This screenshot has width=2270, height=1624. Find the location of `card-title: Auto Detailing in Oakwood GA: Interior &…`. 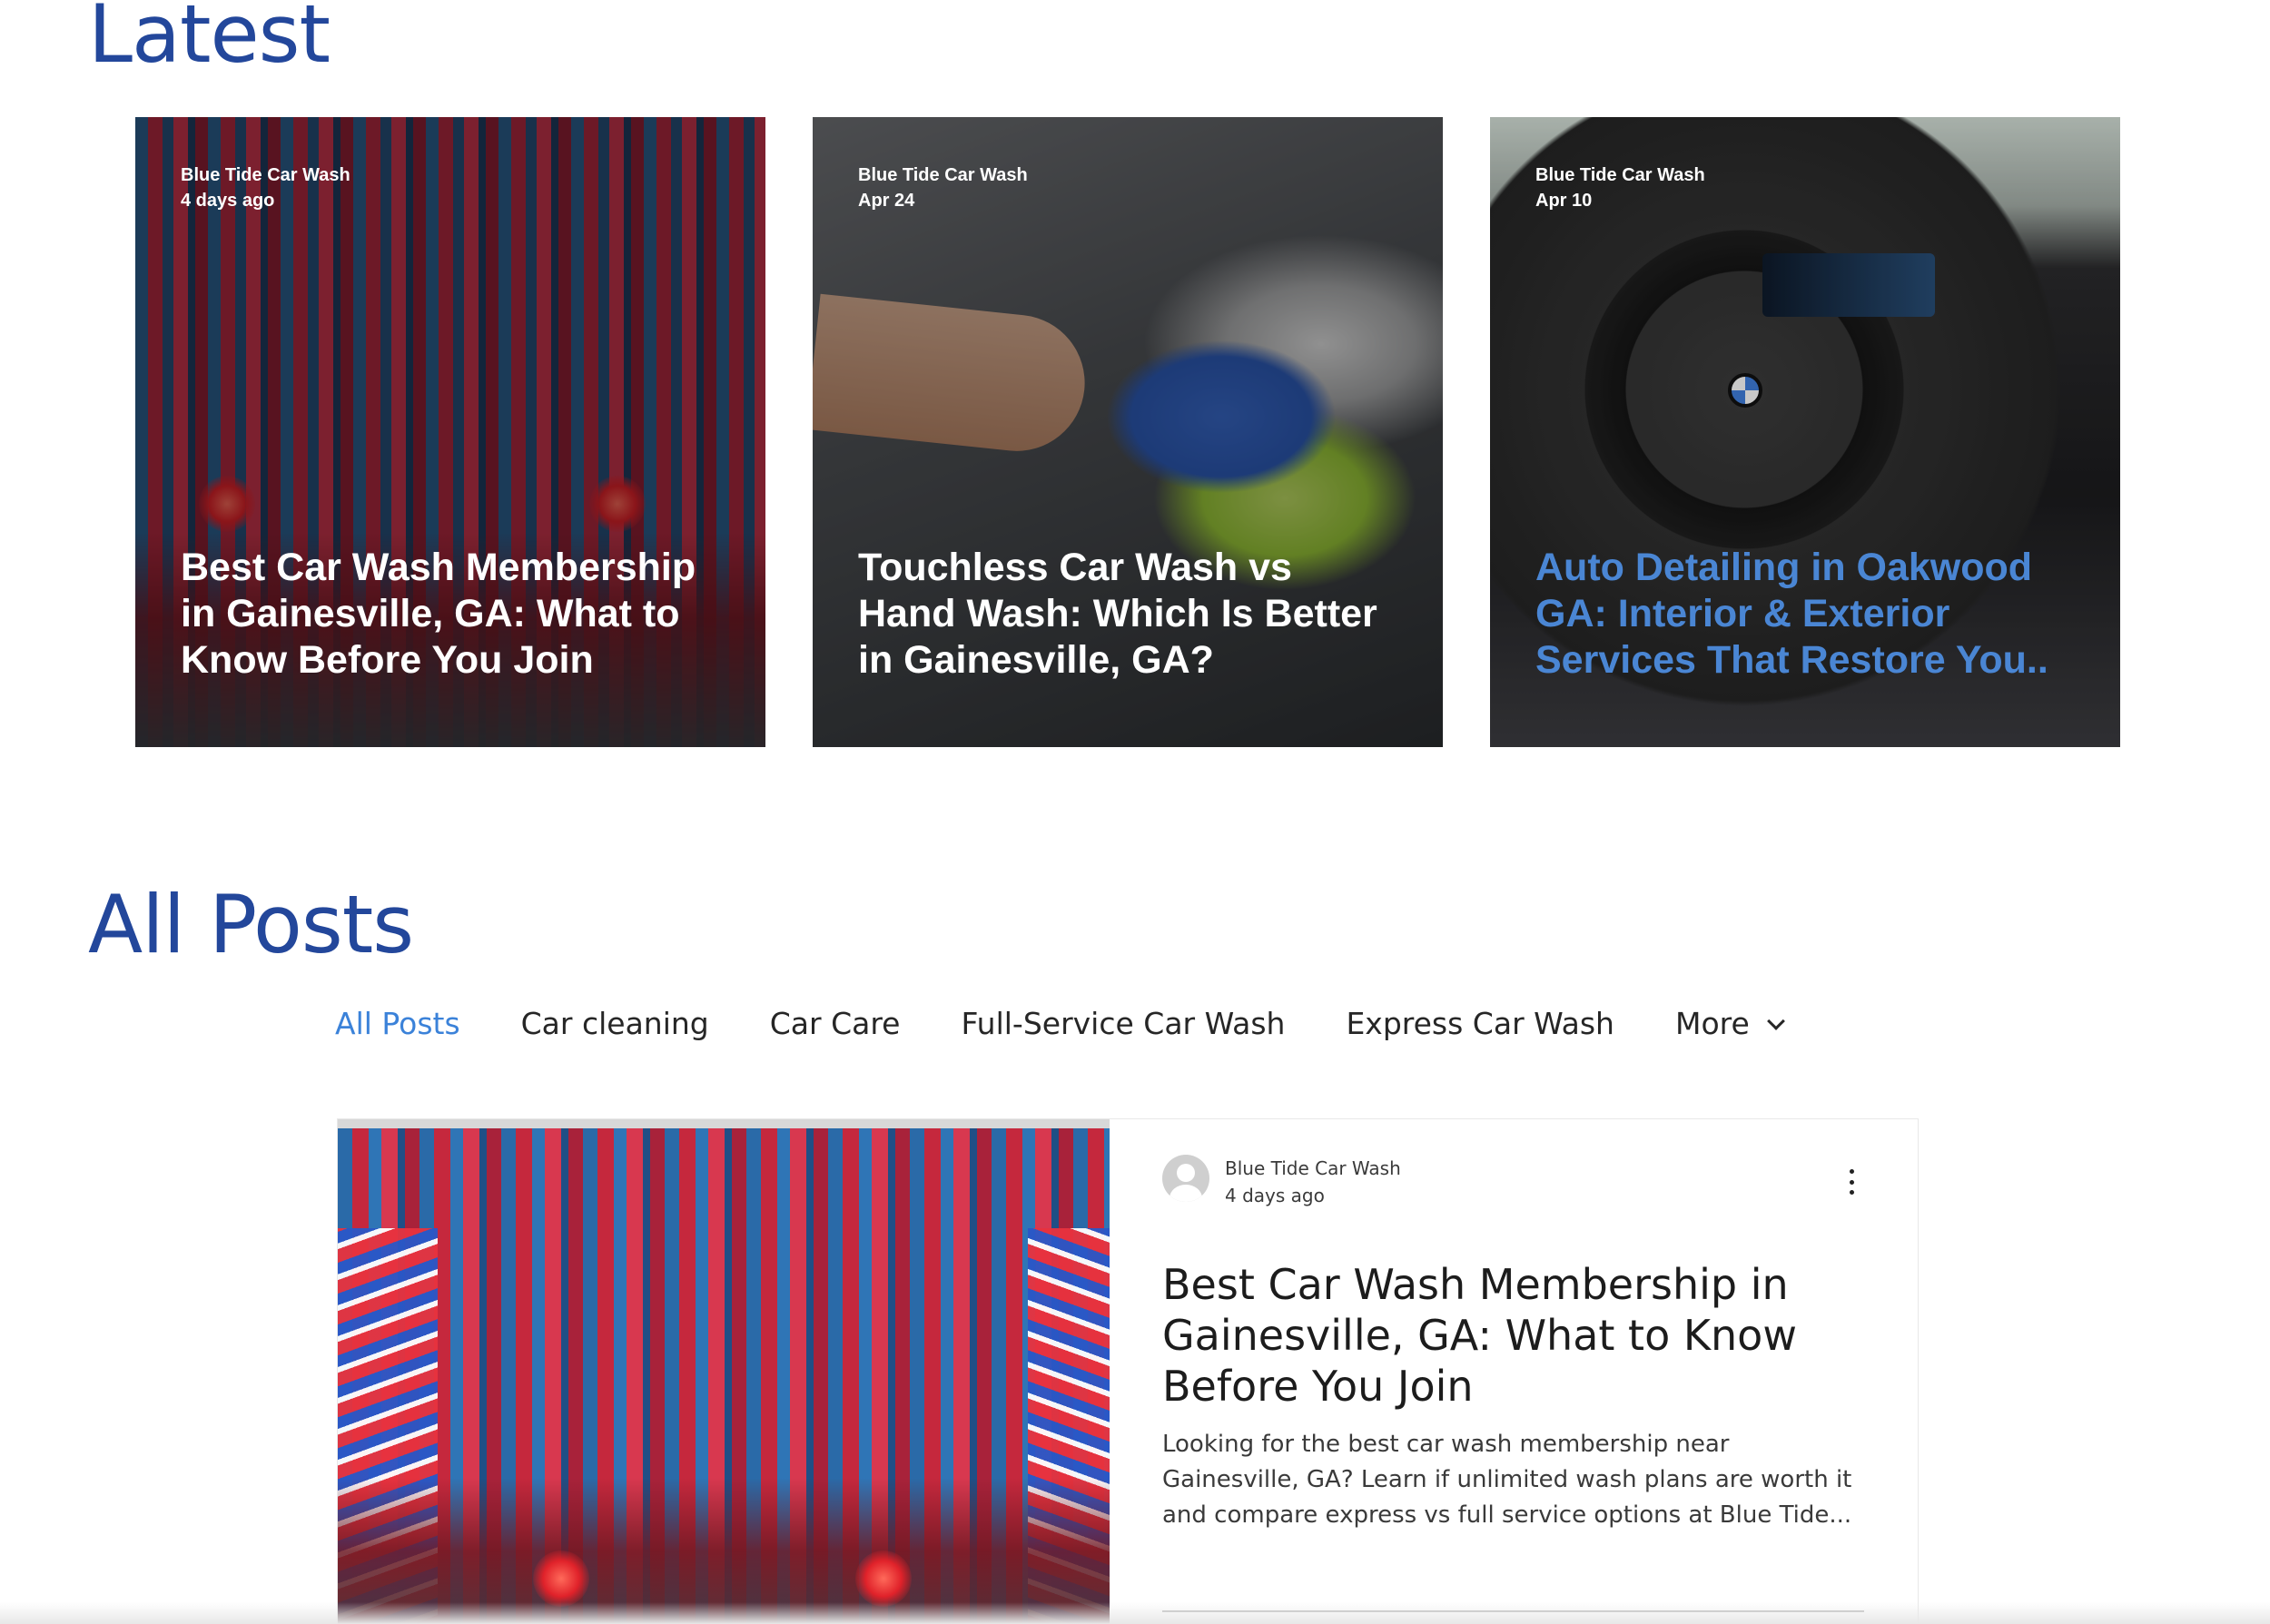

card-title: Auto Detailing in Oakwood GA: Interior &… is located at coordinates (1800, 614).